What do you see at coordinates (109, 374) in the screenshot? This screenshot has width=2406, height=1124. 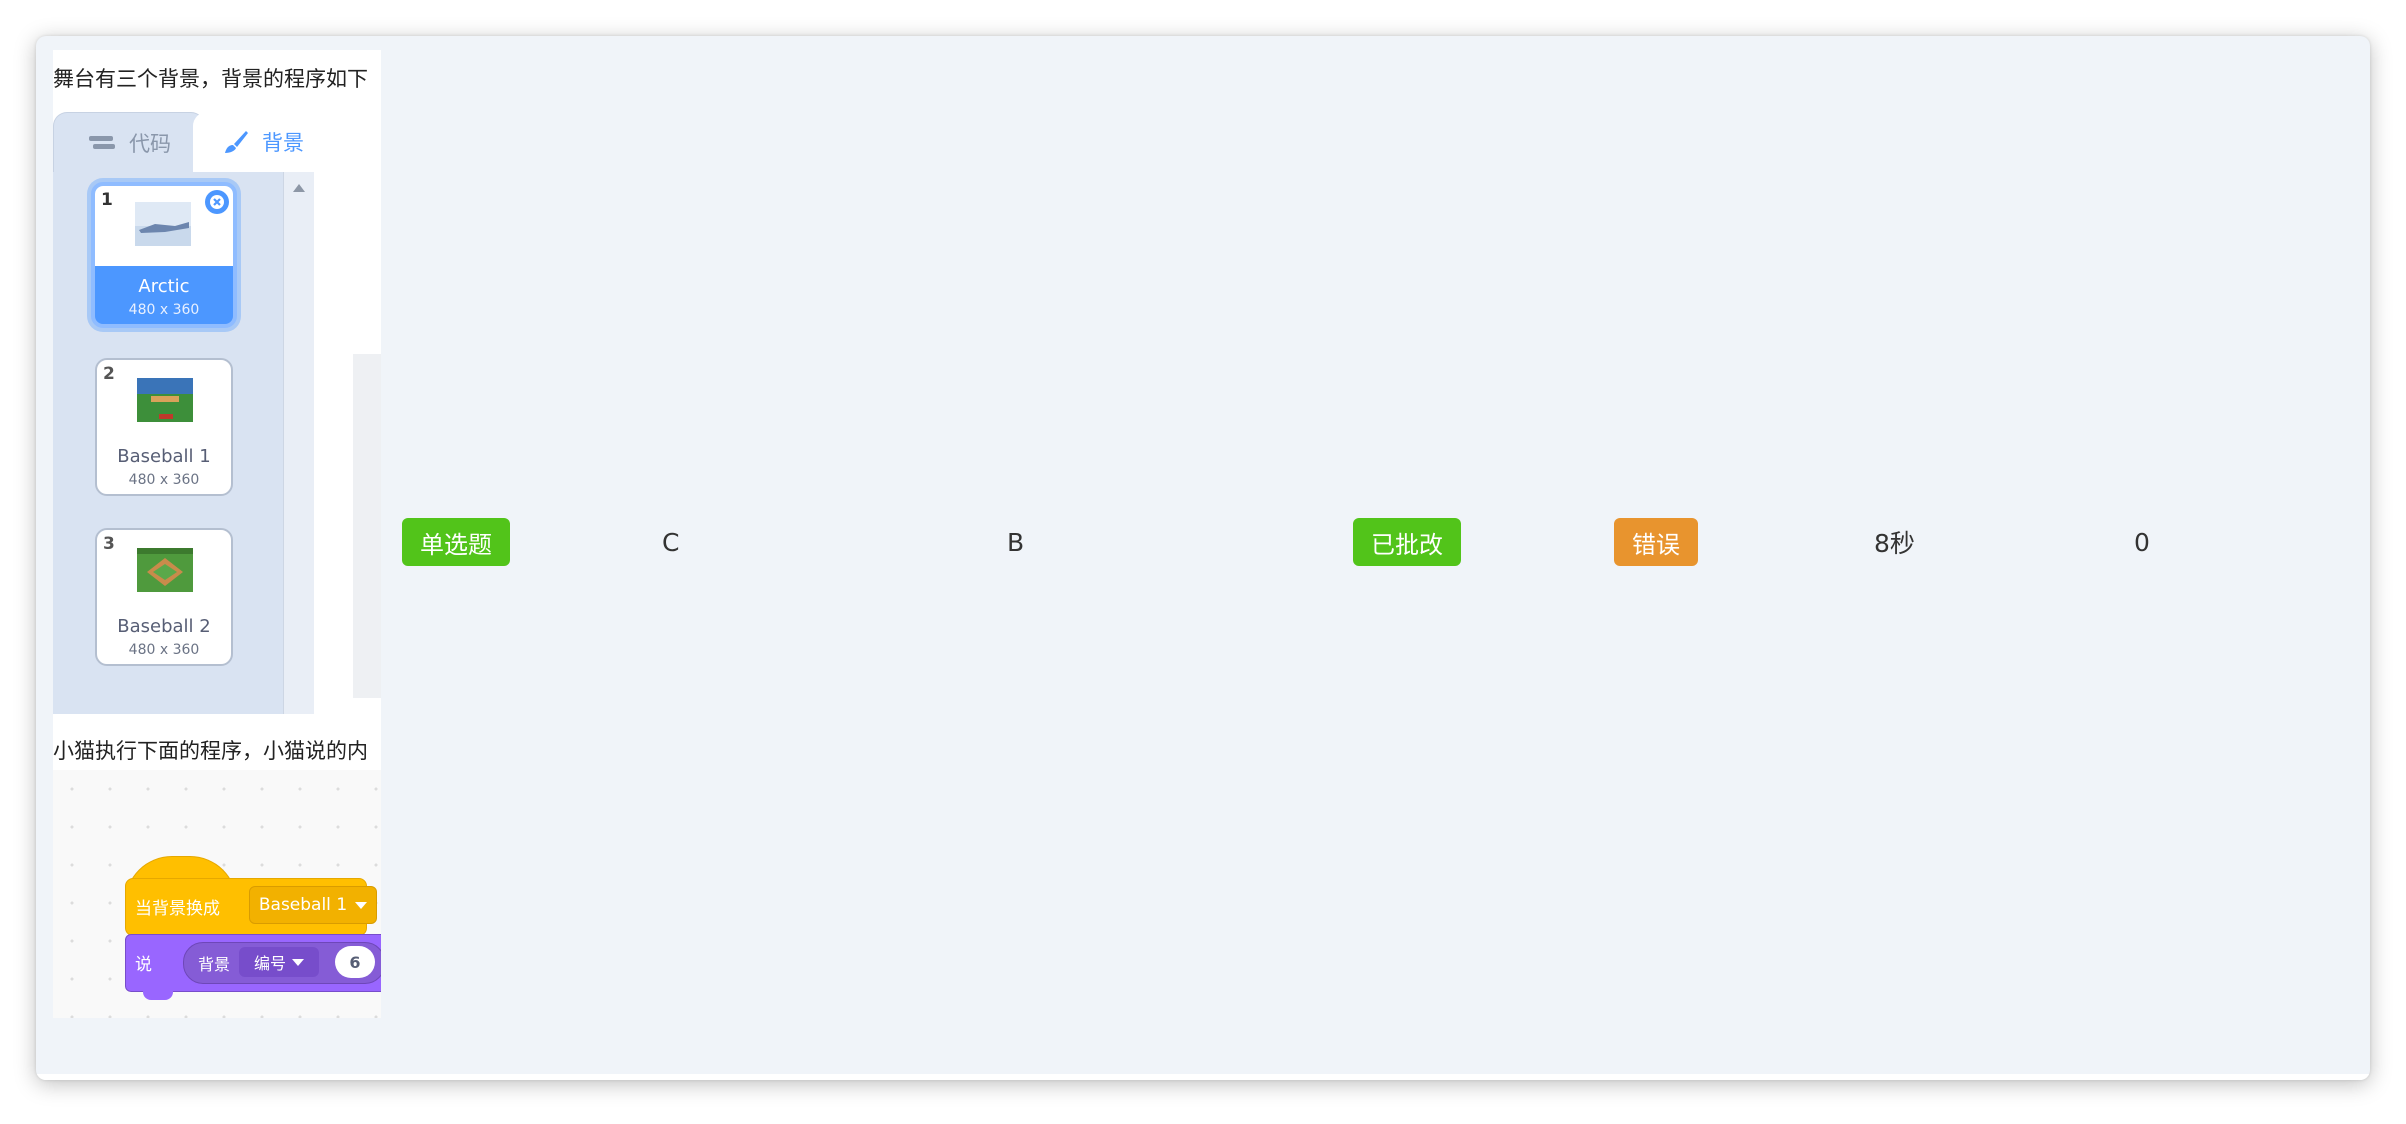 I see `backdrop-number: 2` at bounding box center [109, 374].